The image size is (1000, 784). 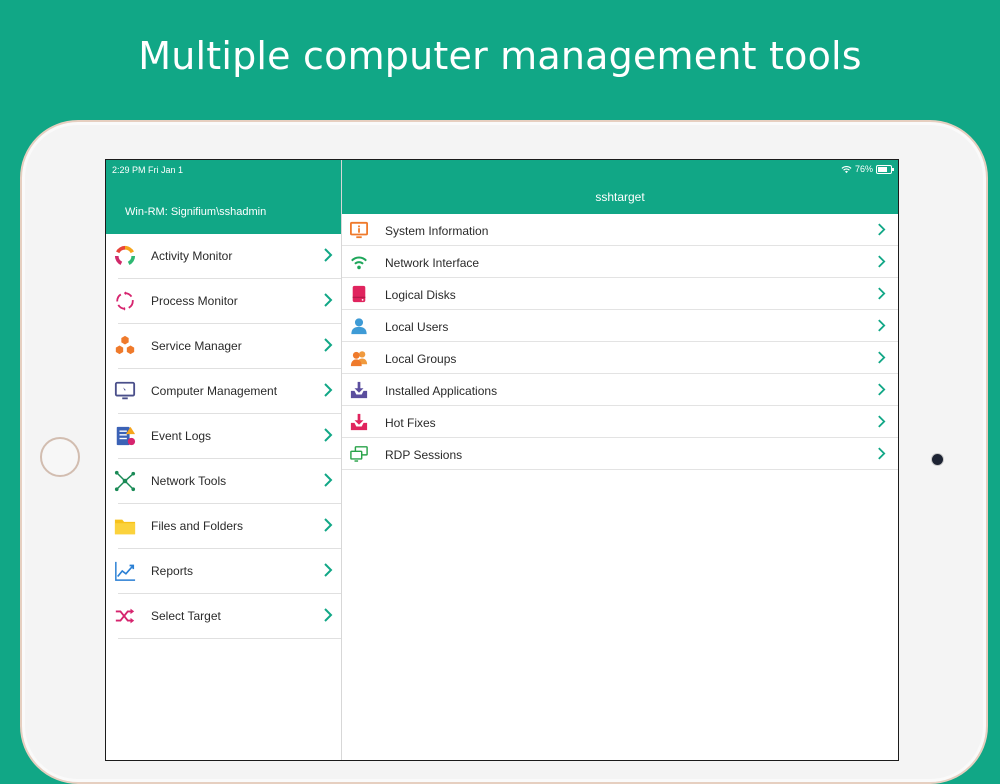 I want to click on connection-label: Win-RM: Signifium\sshadmin, so click(x=196, y=212).